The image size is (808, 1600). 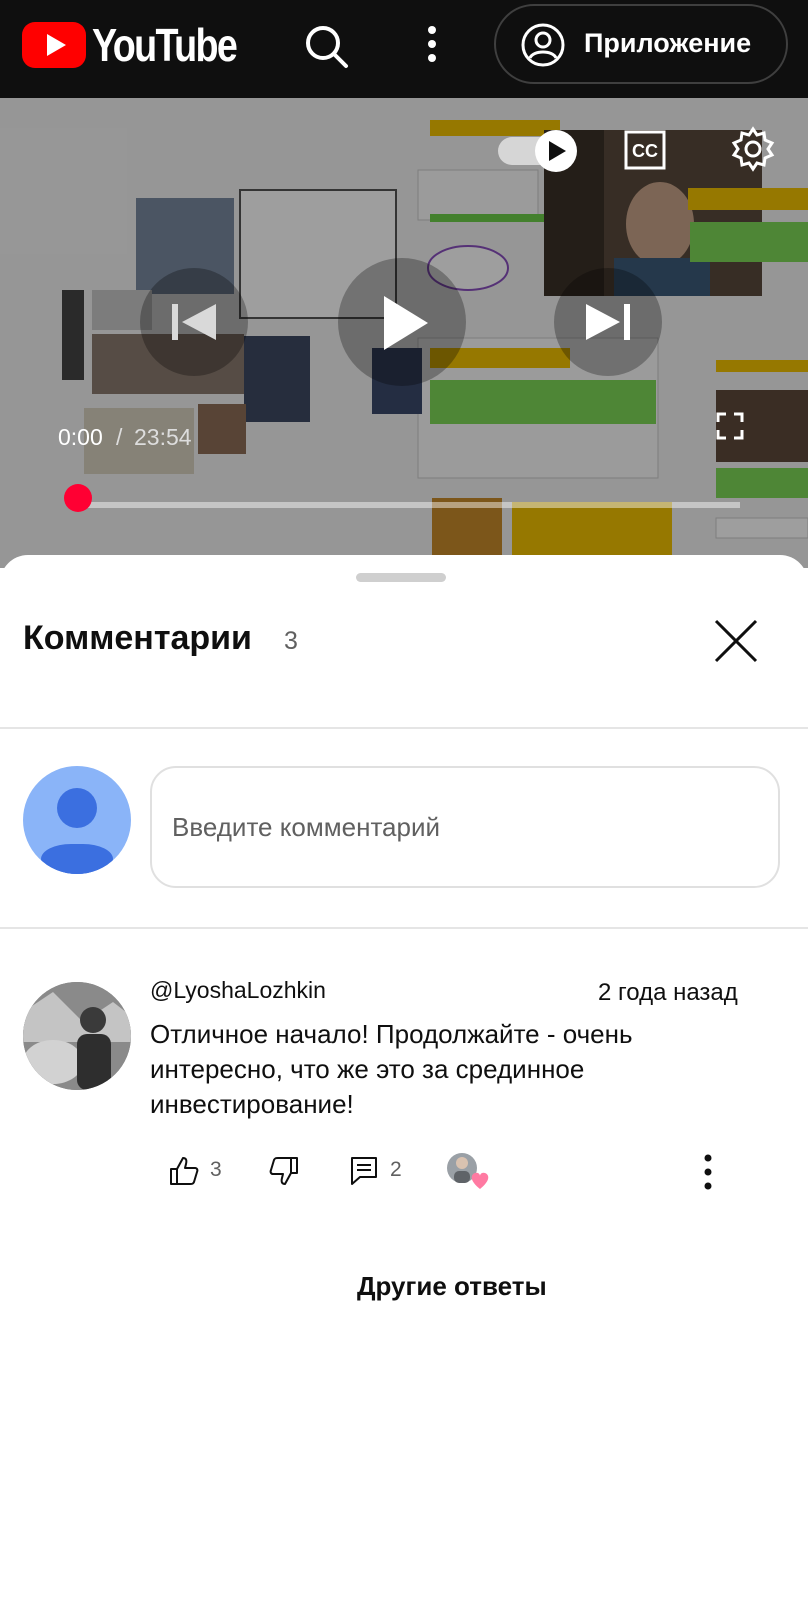 What do you see at coordinates (284, 1171) in the screenshot?
I see `dislike-icon` at bounding box center [284, 1171].